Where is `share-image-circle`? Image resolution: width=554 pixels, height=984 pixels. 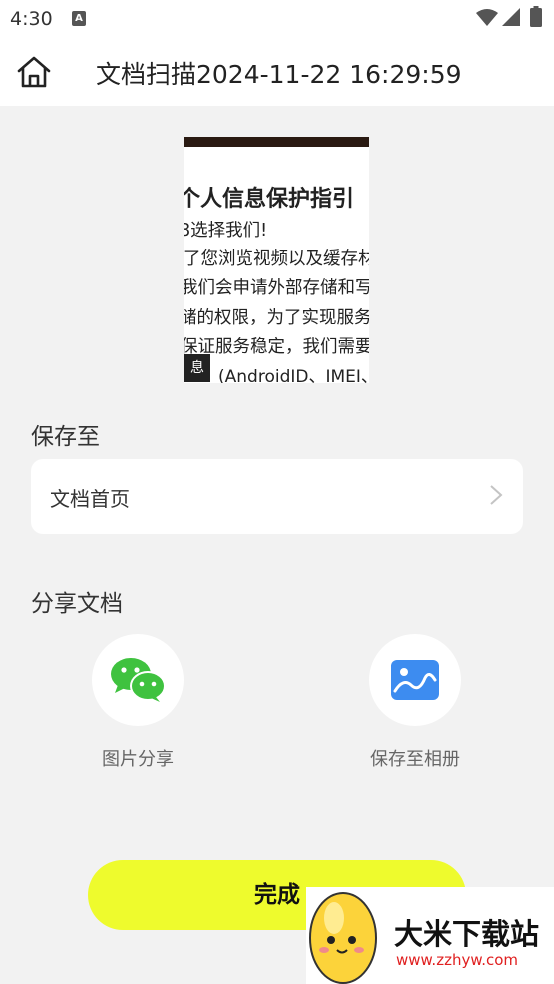 share-image-circle is located at coordinates (138, 680).